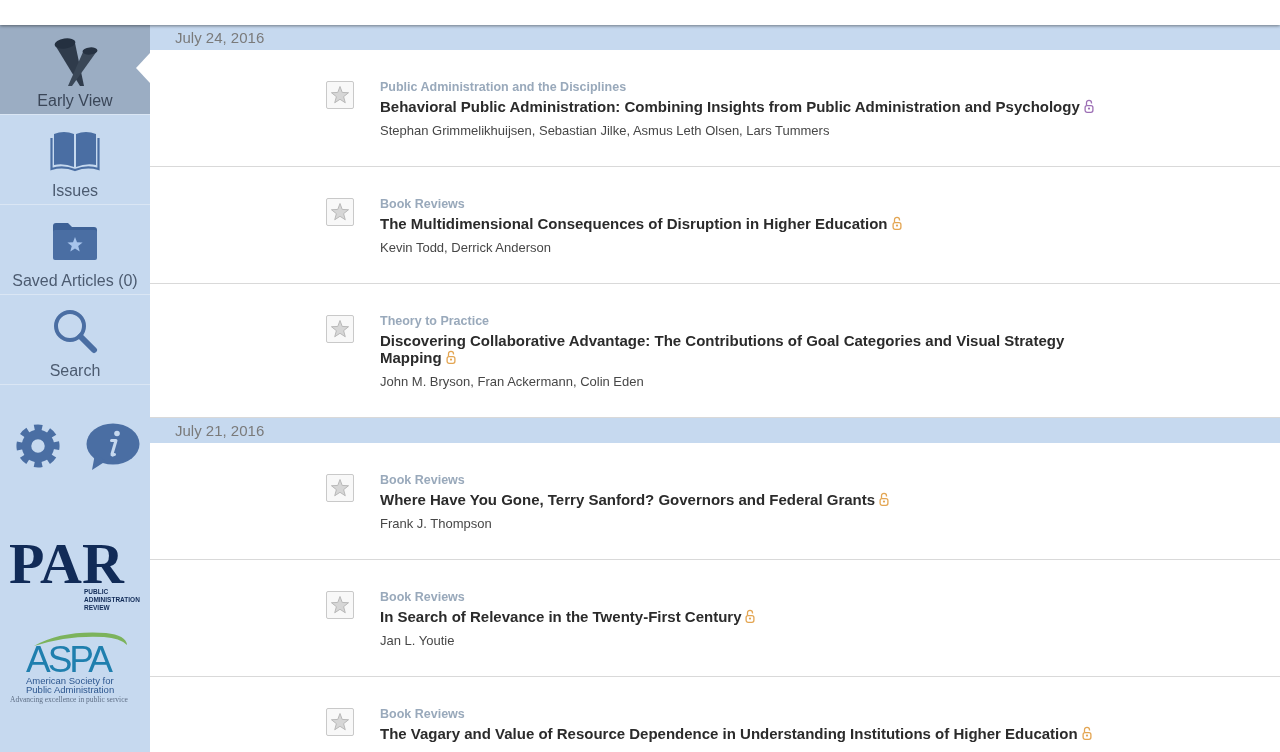  I want to click on swoosh-icon, so click(80, 639).